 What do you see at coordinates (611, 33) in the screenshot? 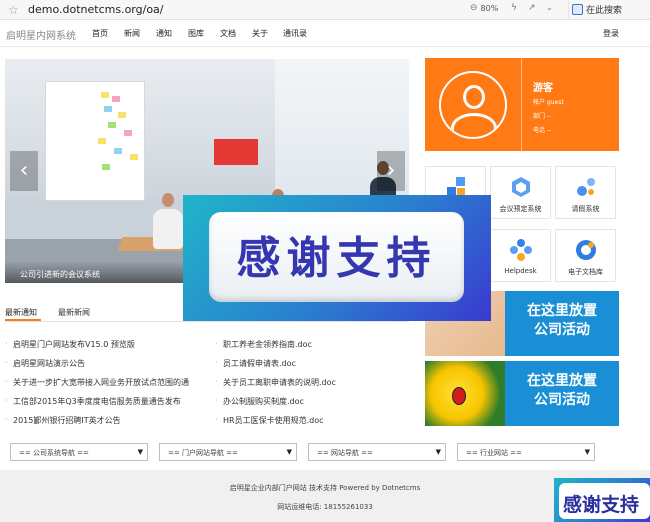
I see `login-link: 登录` at bounding box center [611, 33].